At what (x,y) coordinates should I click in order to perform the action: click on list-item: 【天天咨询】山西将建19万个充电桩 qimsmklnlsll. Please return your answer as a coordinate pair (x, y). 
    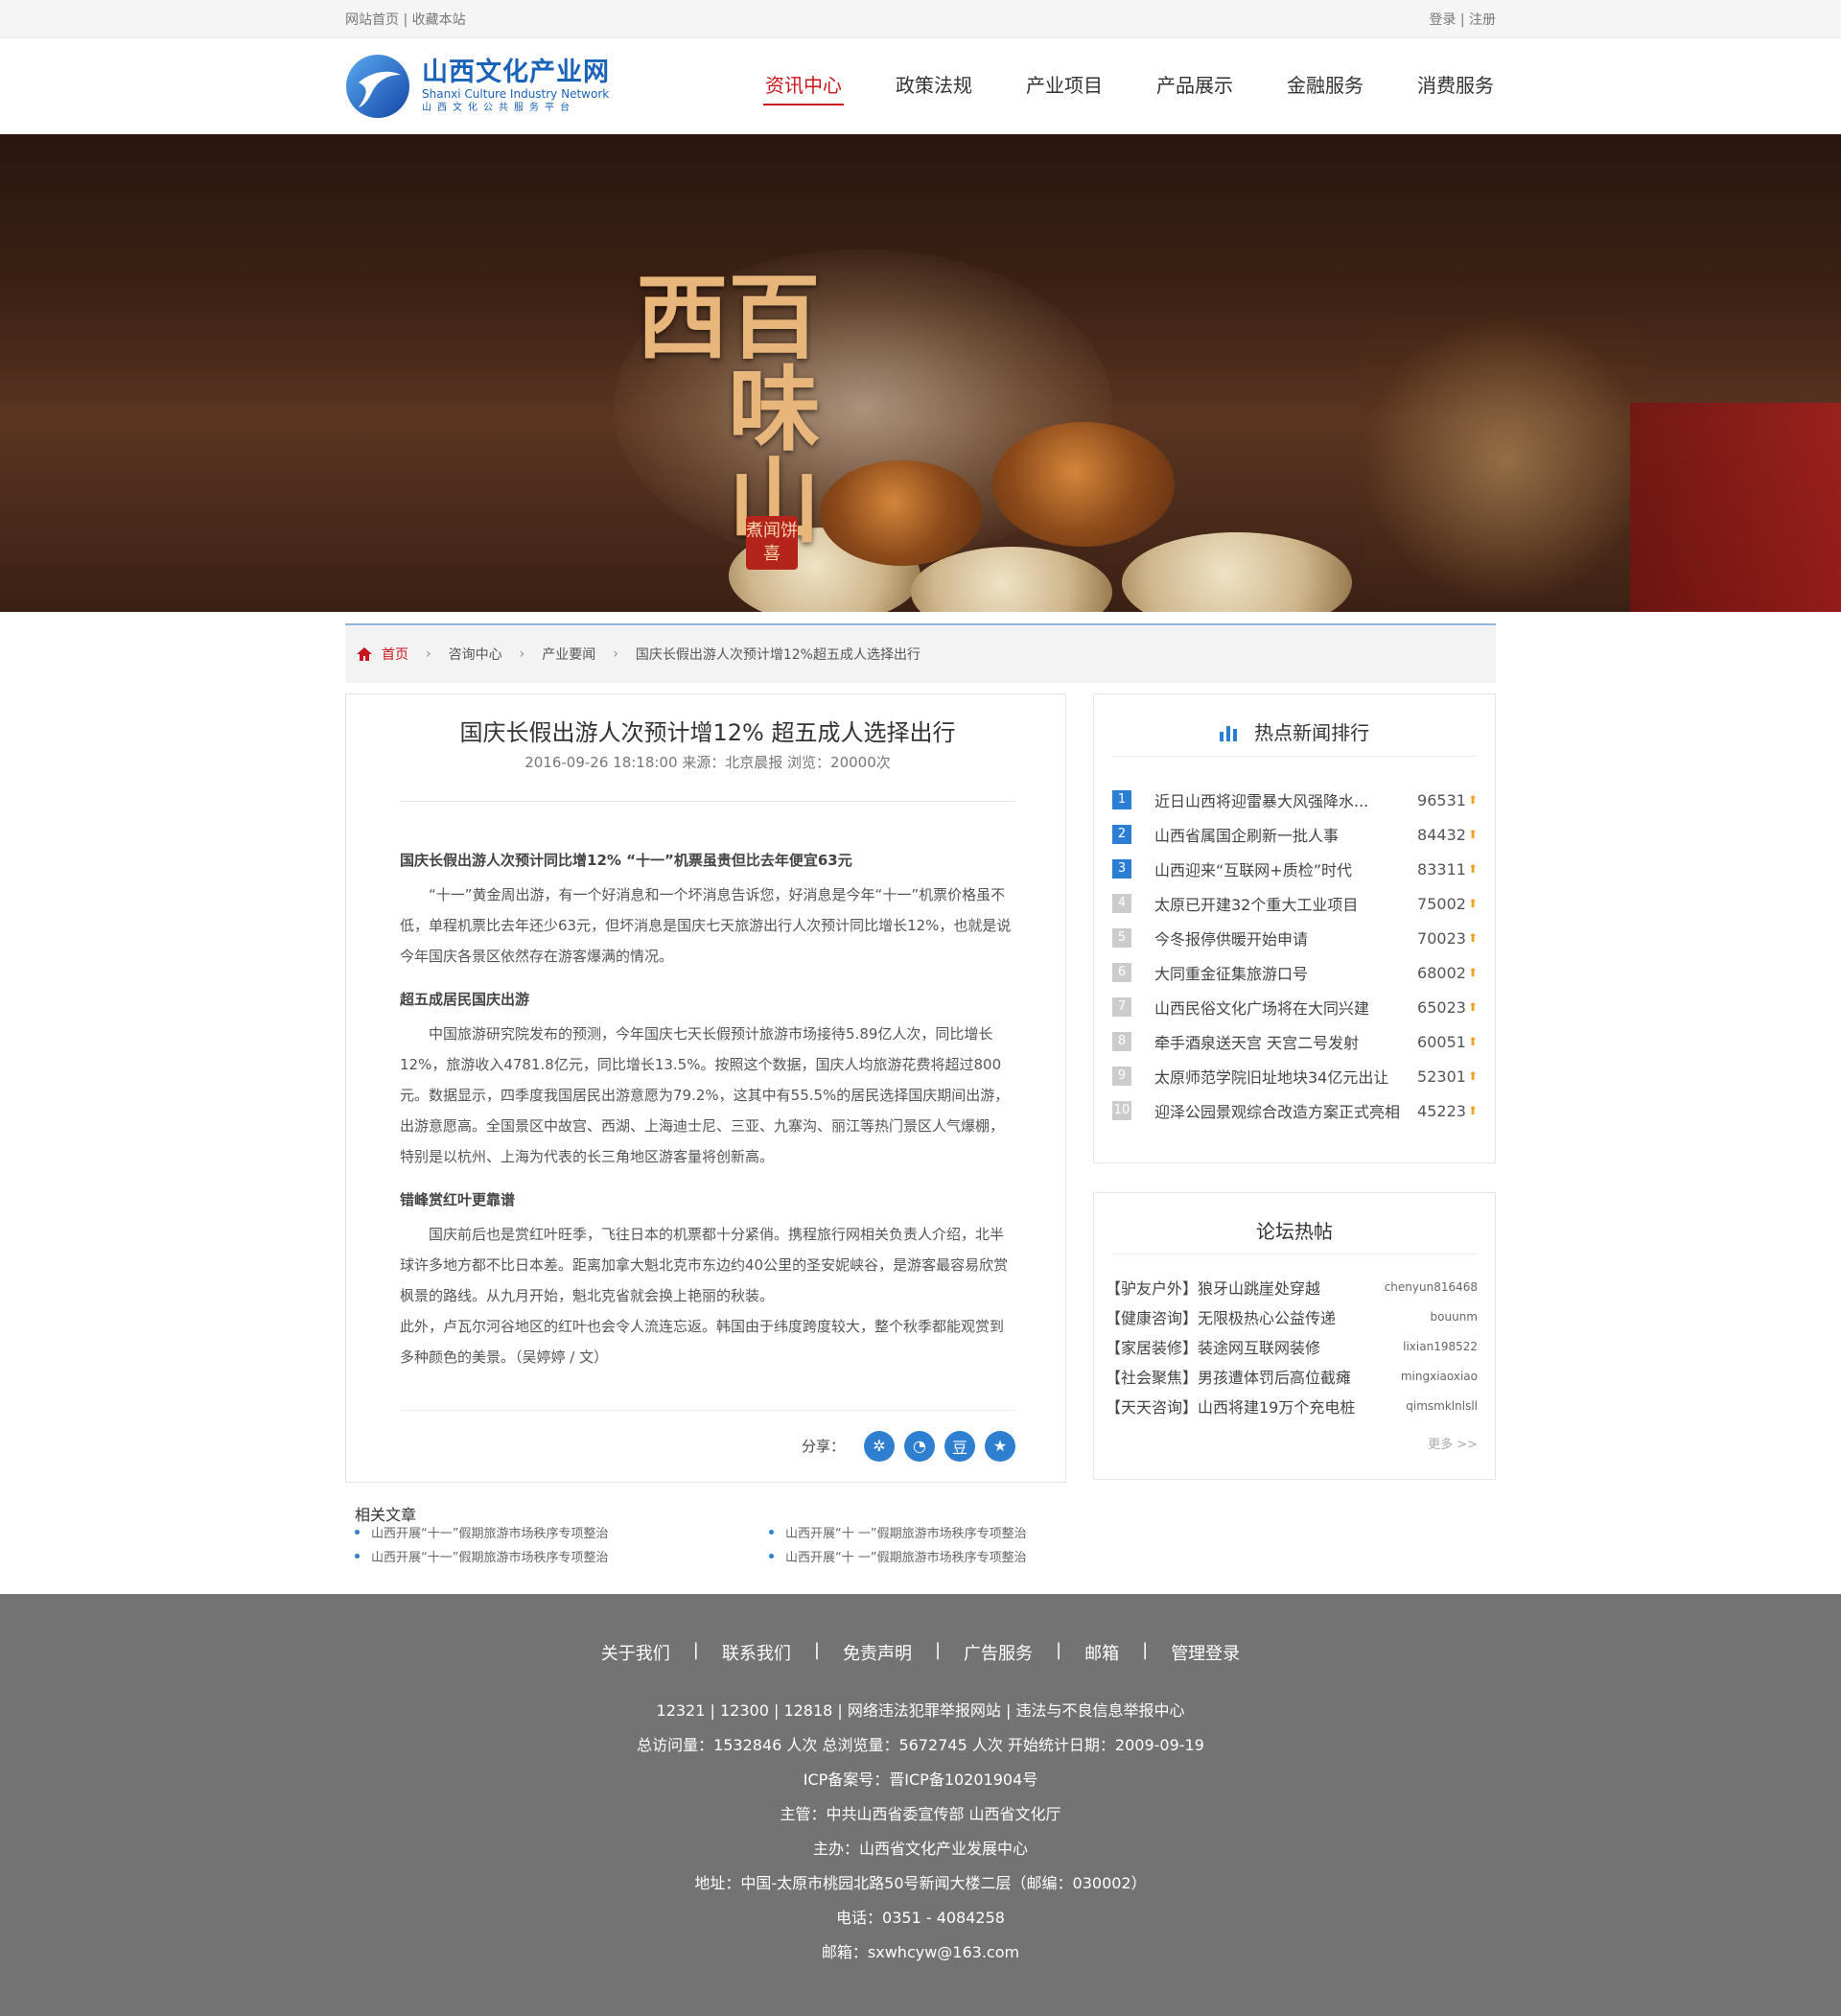
    Looking at the image, I should click on (1292, 1405).